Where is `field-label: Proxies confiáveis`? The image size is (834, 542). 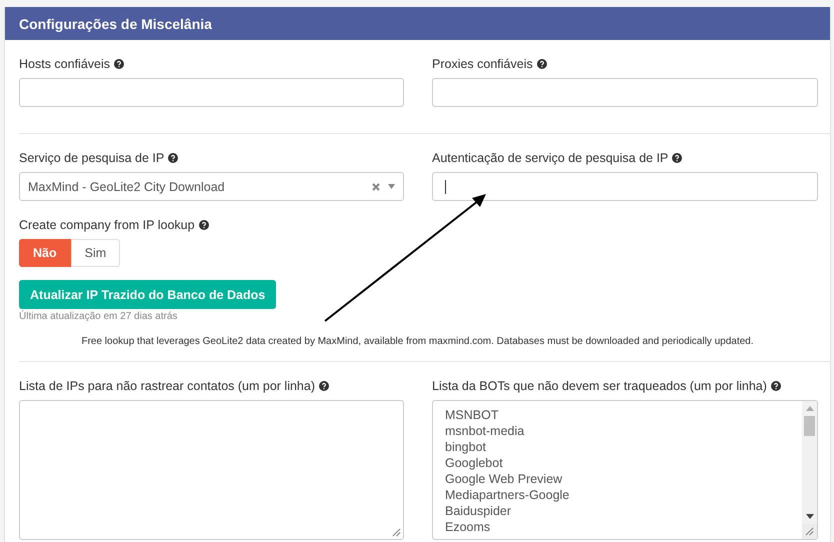 field-label: Proxies confiáveis is located at coordinates (482, 64).